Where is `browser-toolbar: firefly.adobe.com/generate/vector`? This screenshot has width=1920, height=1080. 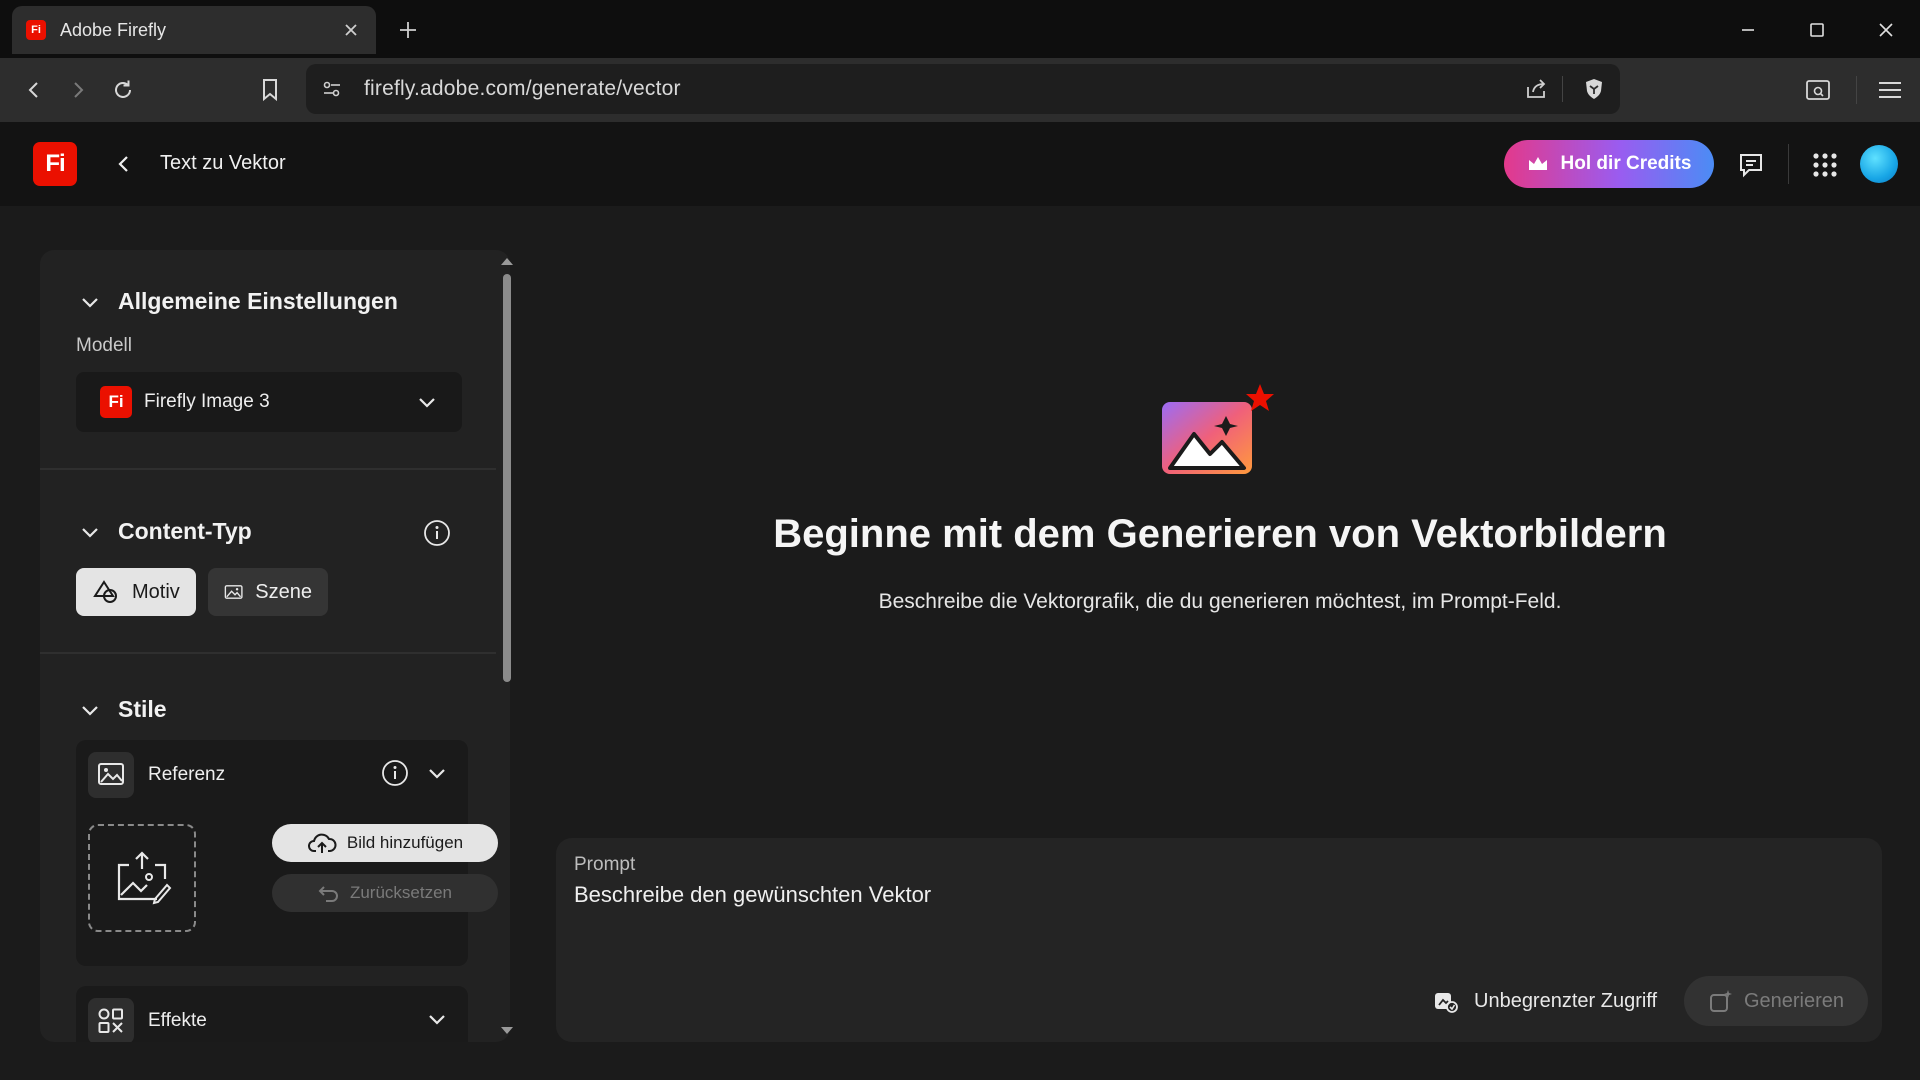 browser-toolbar: firefly.adobe.com/generate/vector is located at coordinates (960, 90).